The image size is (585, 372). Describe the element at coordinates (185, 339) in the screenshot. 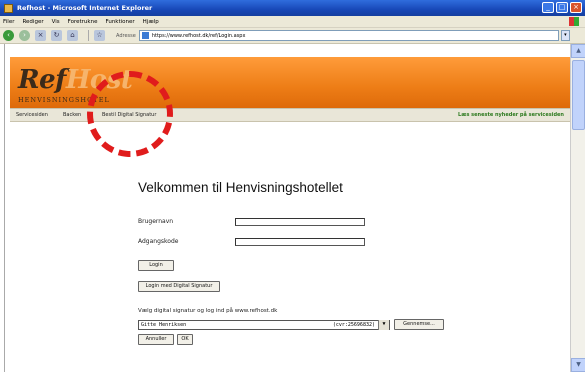

I see `ok-button: OK` at that location.